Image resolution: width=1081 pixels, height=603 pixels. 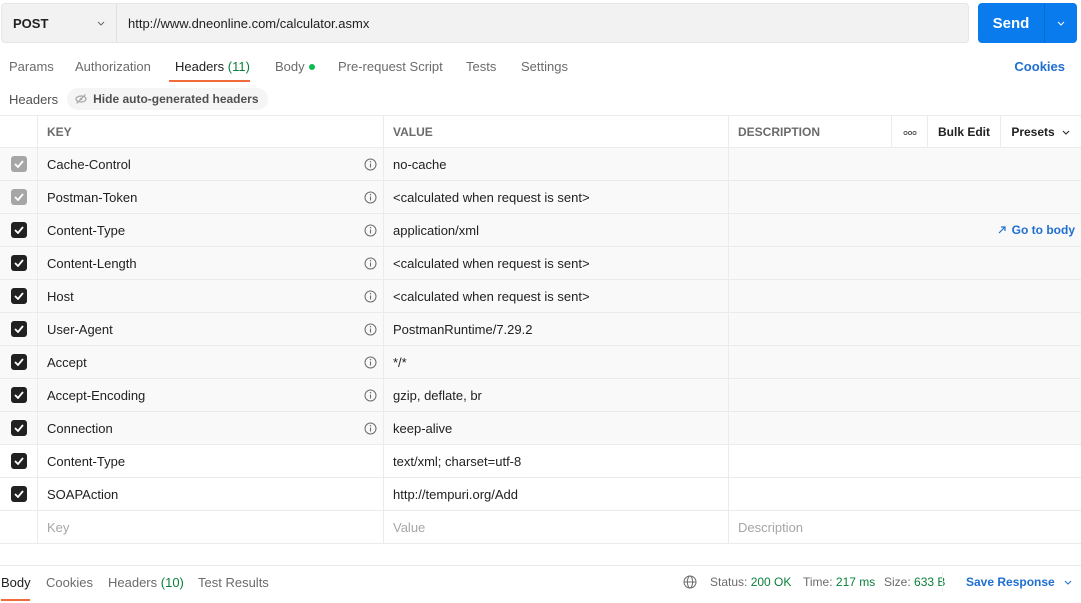 I want to click on value-cell: keep-alive, so click(x=556, y=428).